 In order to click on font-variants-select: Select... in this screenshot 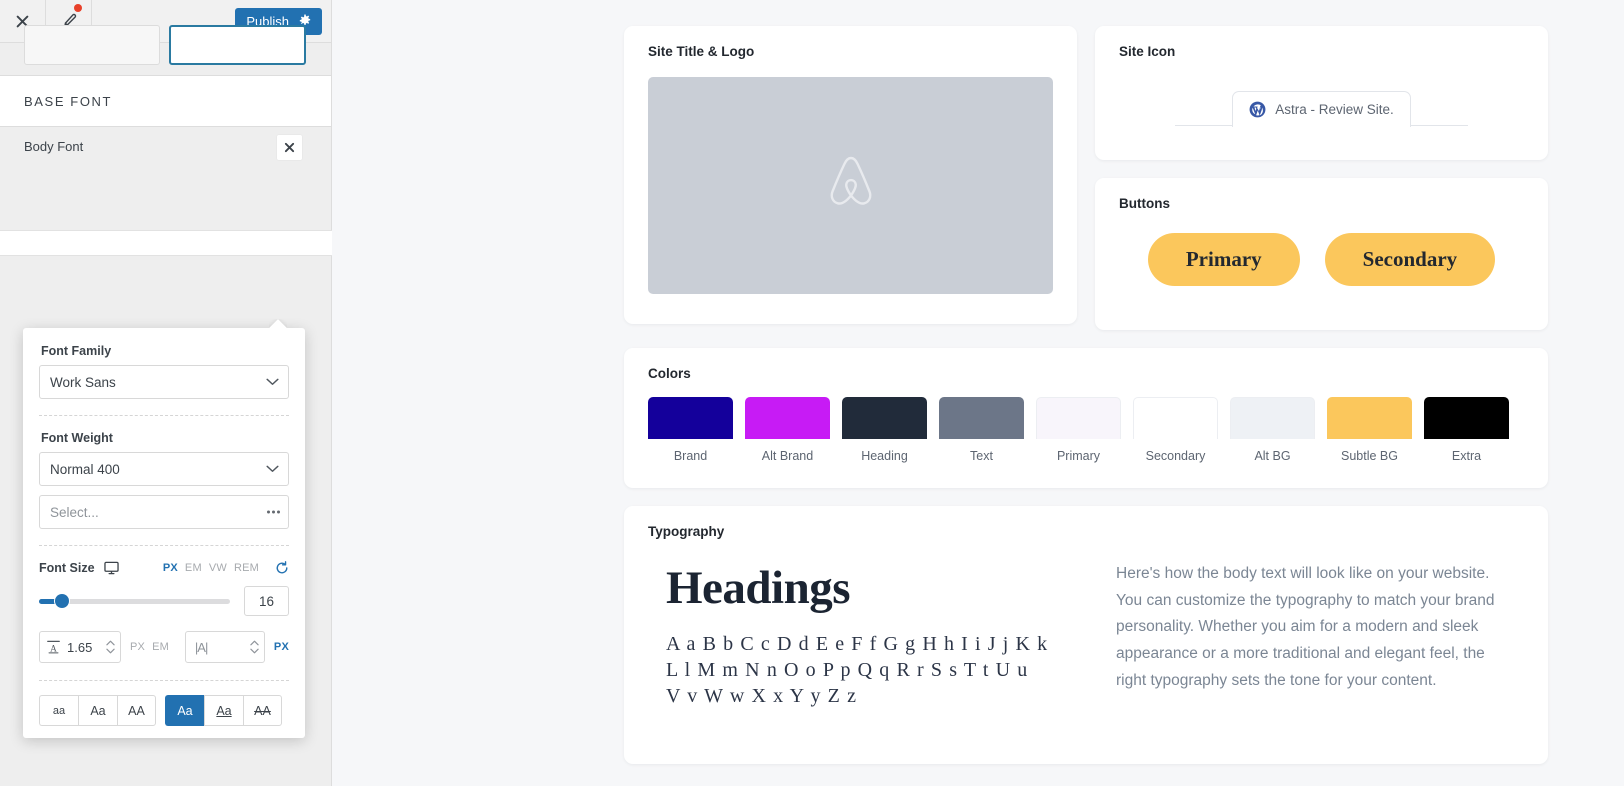, I will do `click(164, 512)`.